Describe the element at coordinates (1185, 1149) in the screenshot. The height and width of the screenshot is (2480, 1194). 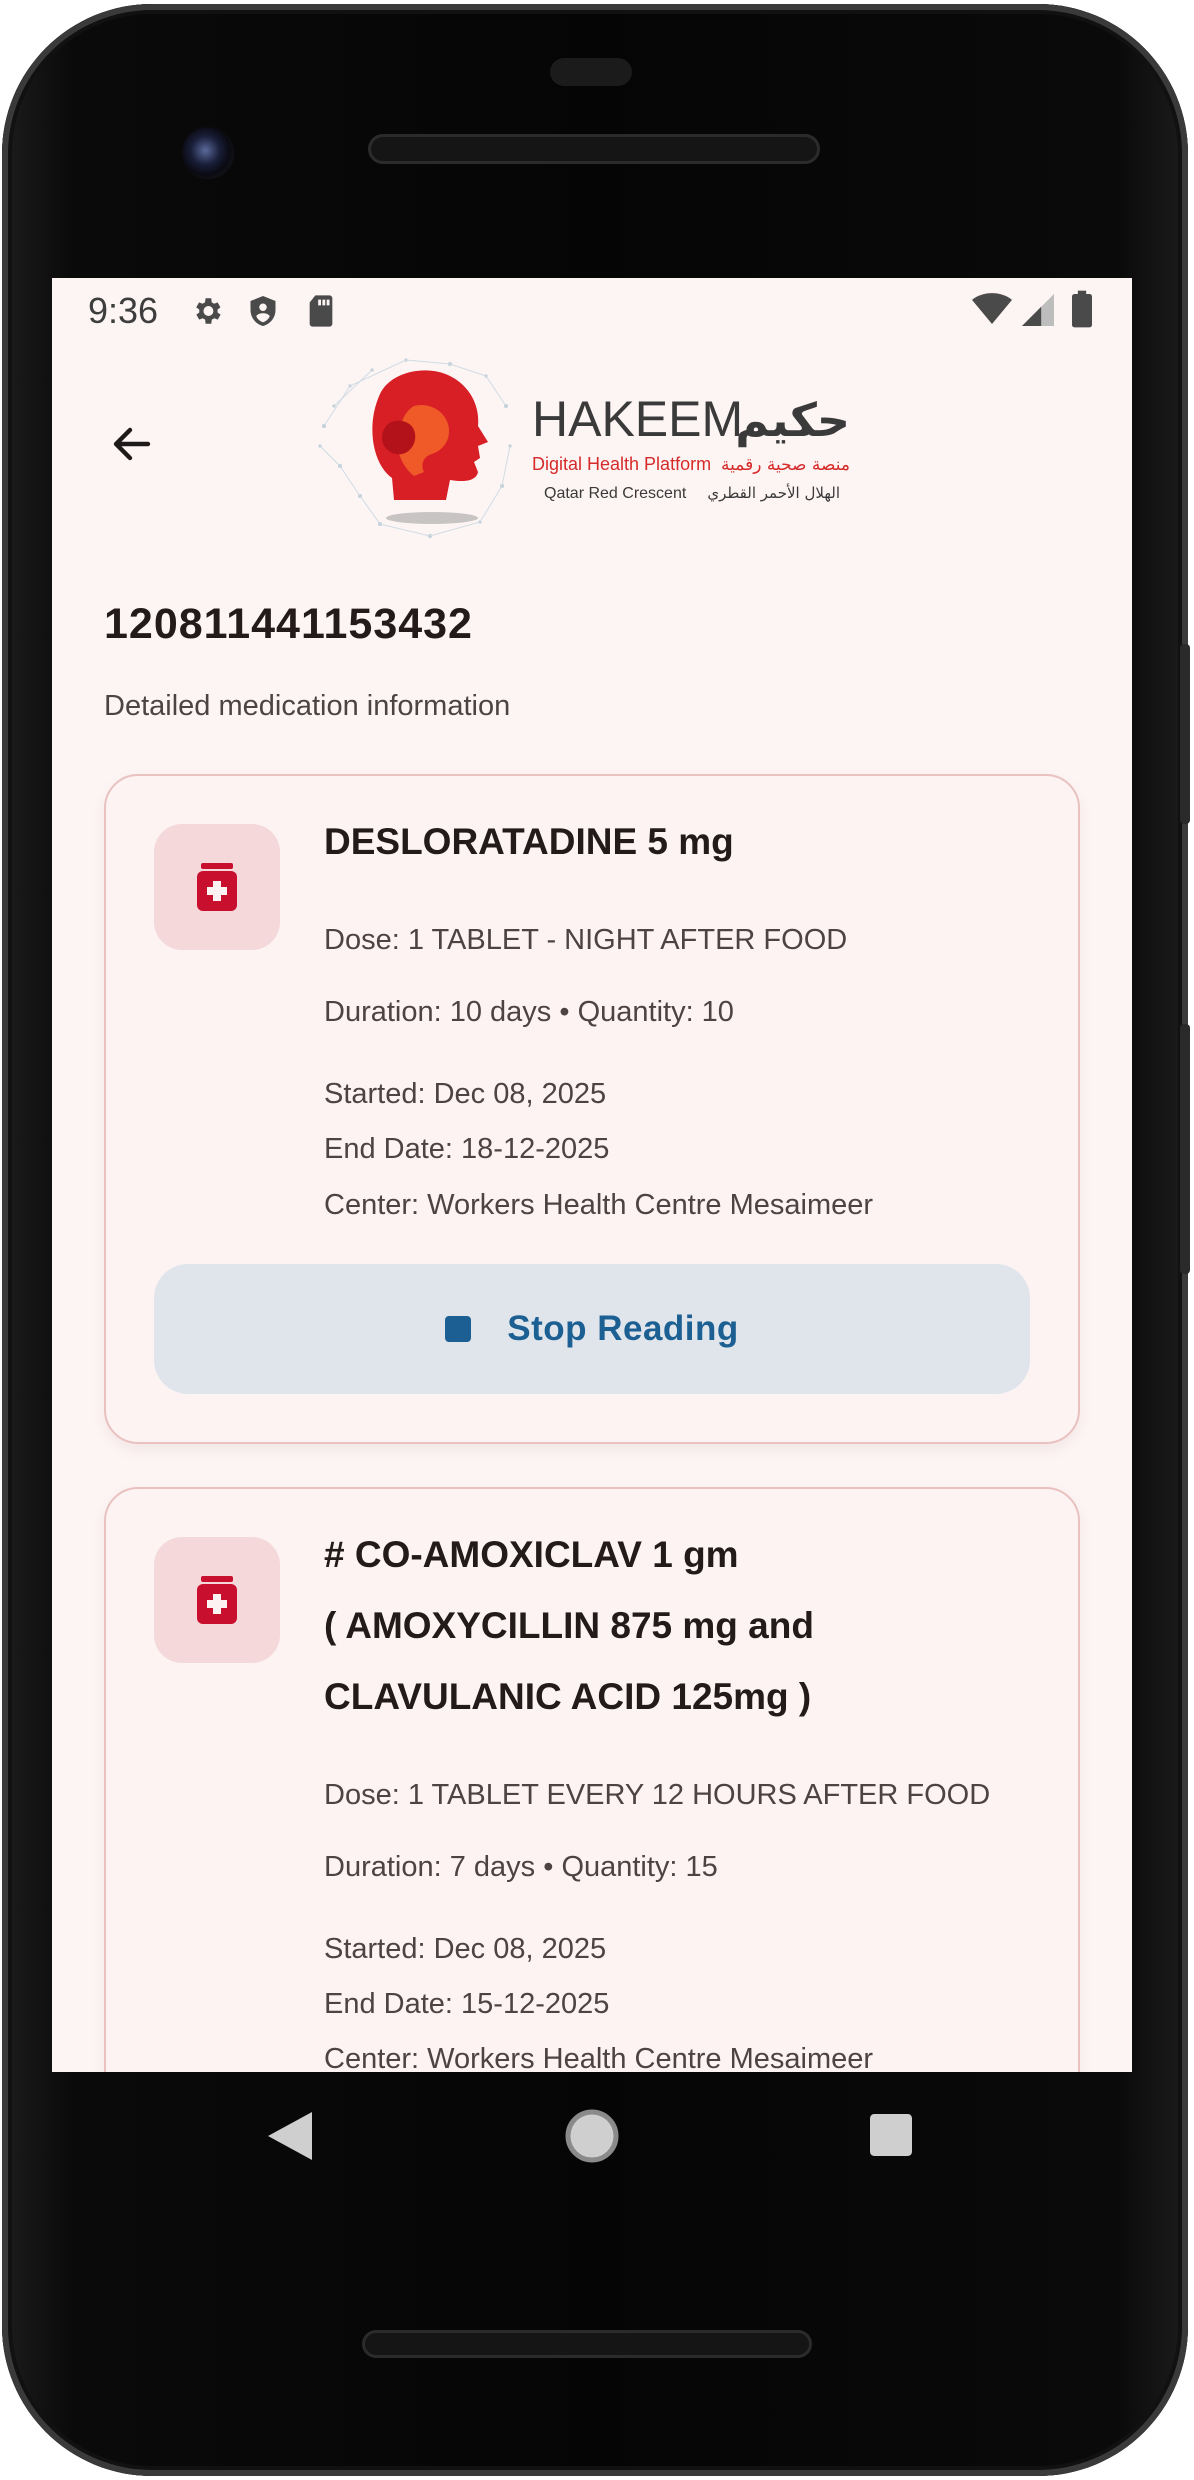
I see `power-button` at that location.